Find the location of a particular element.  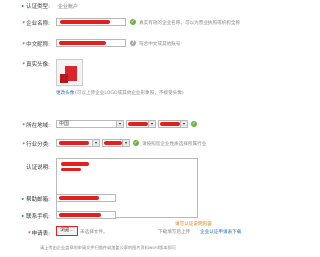

file-placeholder: 未选择文件。 is located at coordinates (94, 232).